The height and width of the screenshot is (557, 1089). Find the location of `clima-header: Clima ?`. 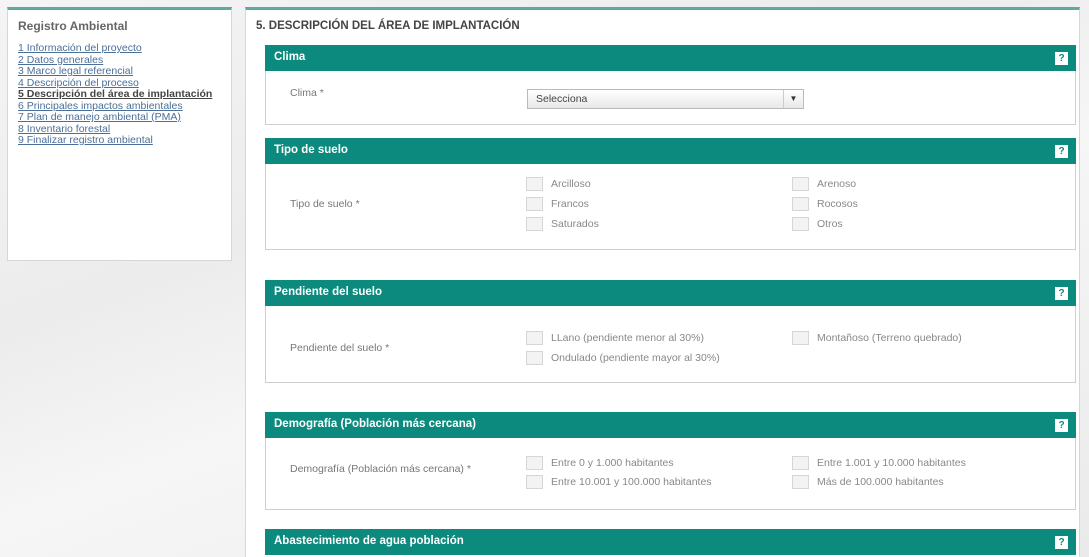

clima-header: Clima ? is located at coordinates (670, 58).